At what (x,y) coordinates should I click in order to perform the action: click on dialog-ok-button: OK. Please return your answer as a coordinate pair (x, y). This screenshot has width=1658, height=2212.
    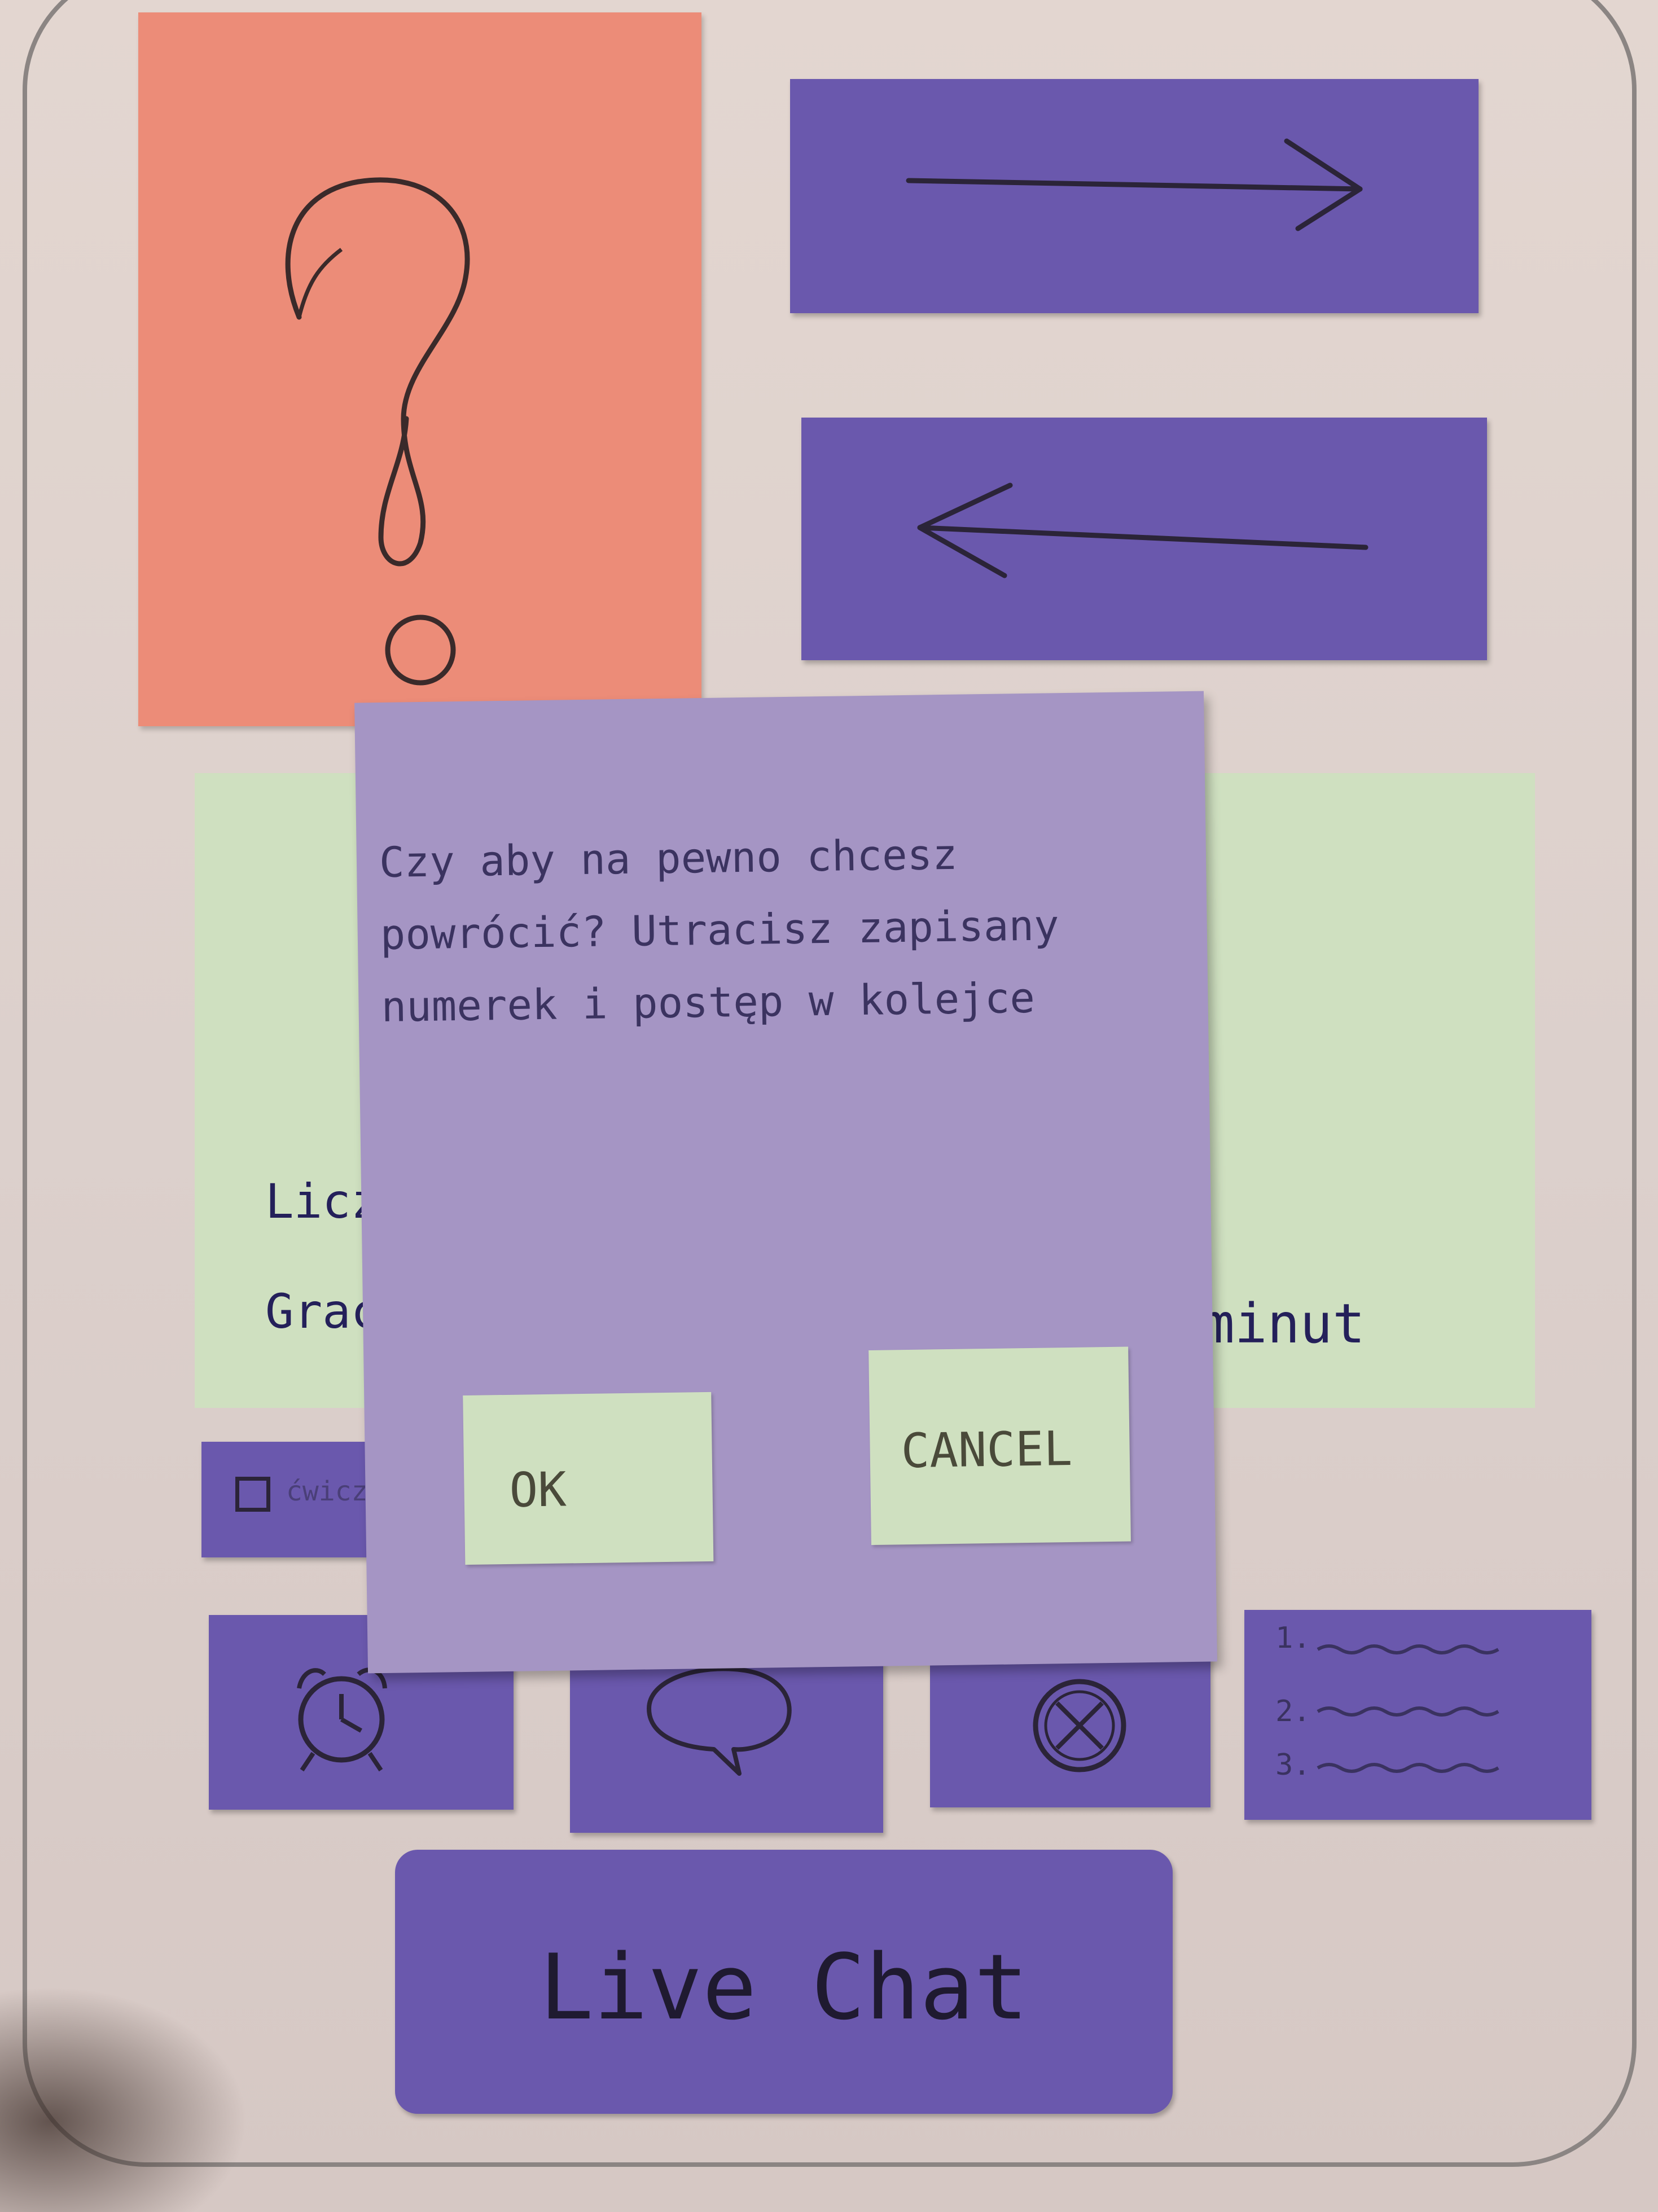
    Looking at the image, I should click on (588, 1478).